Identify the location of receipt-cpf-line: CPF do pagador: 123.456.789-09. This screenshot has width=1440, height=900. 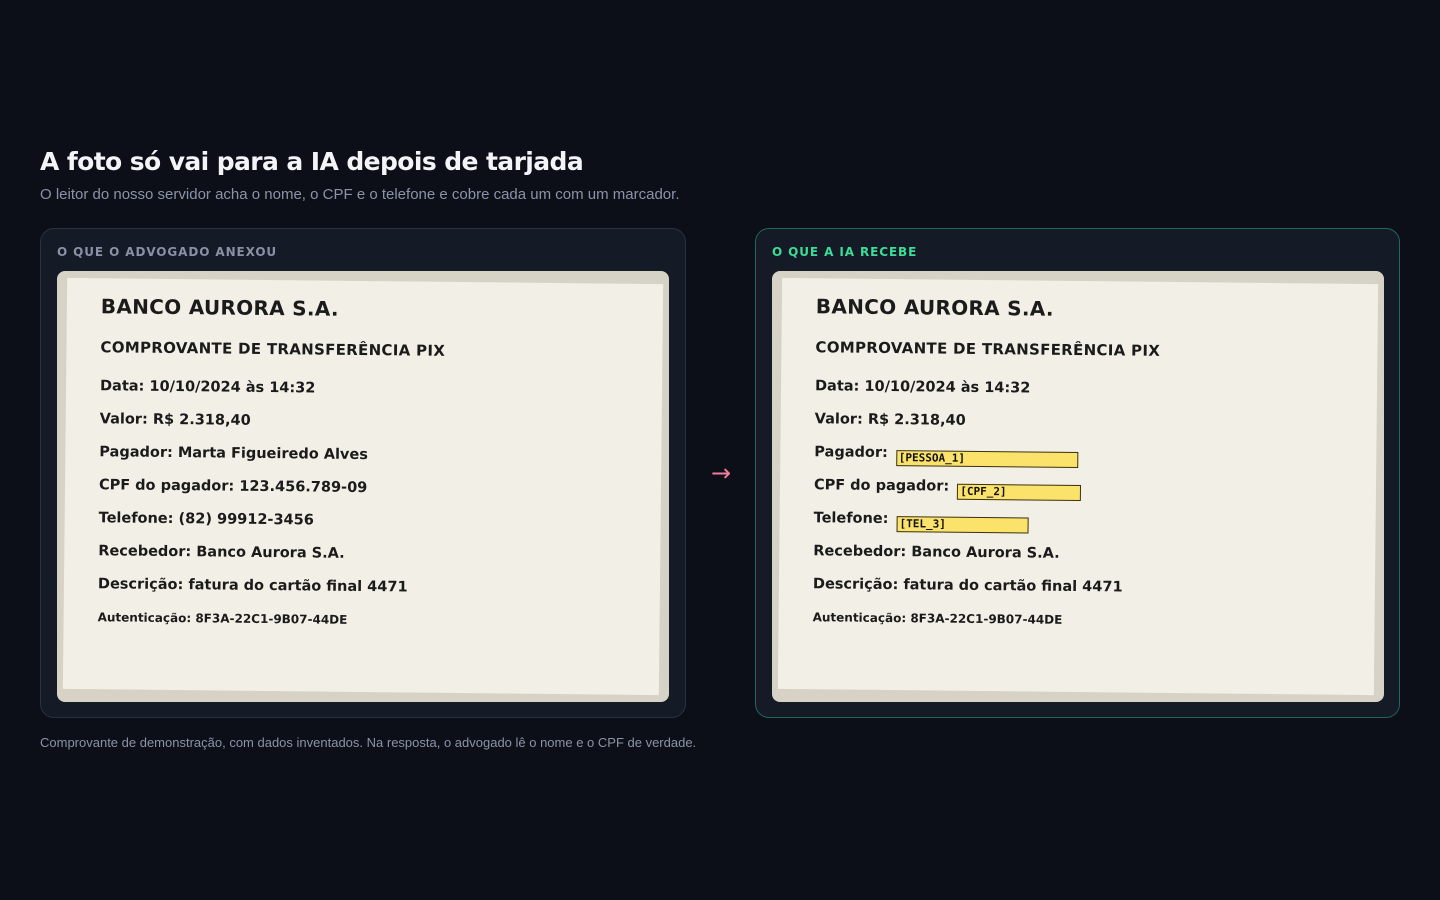
(233, 487).